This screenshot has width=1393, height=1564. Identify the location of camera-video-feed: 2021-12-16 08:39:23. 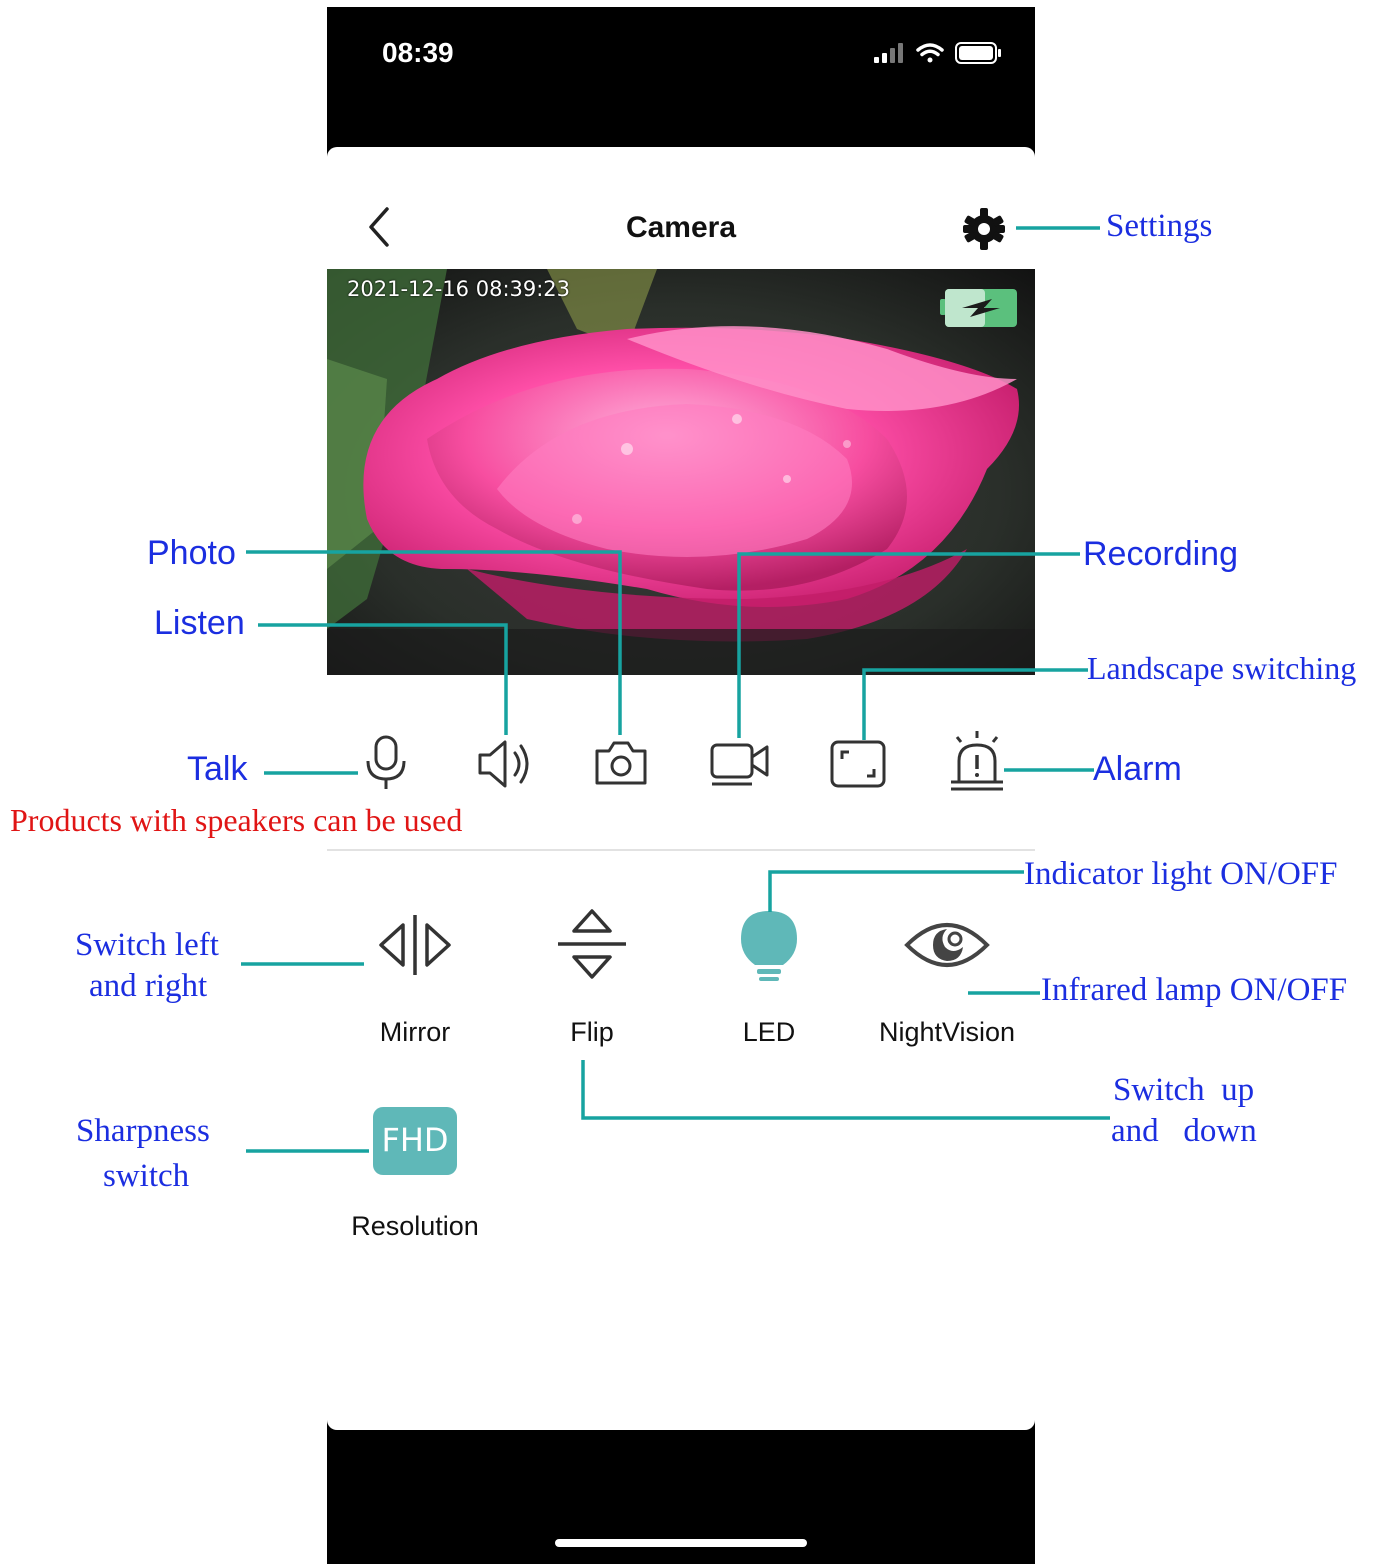
(681, 472).